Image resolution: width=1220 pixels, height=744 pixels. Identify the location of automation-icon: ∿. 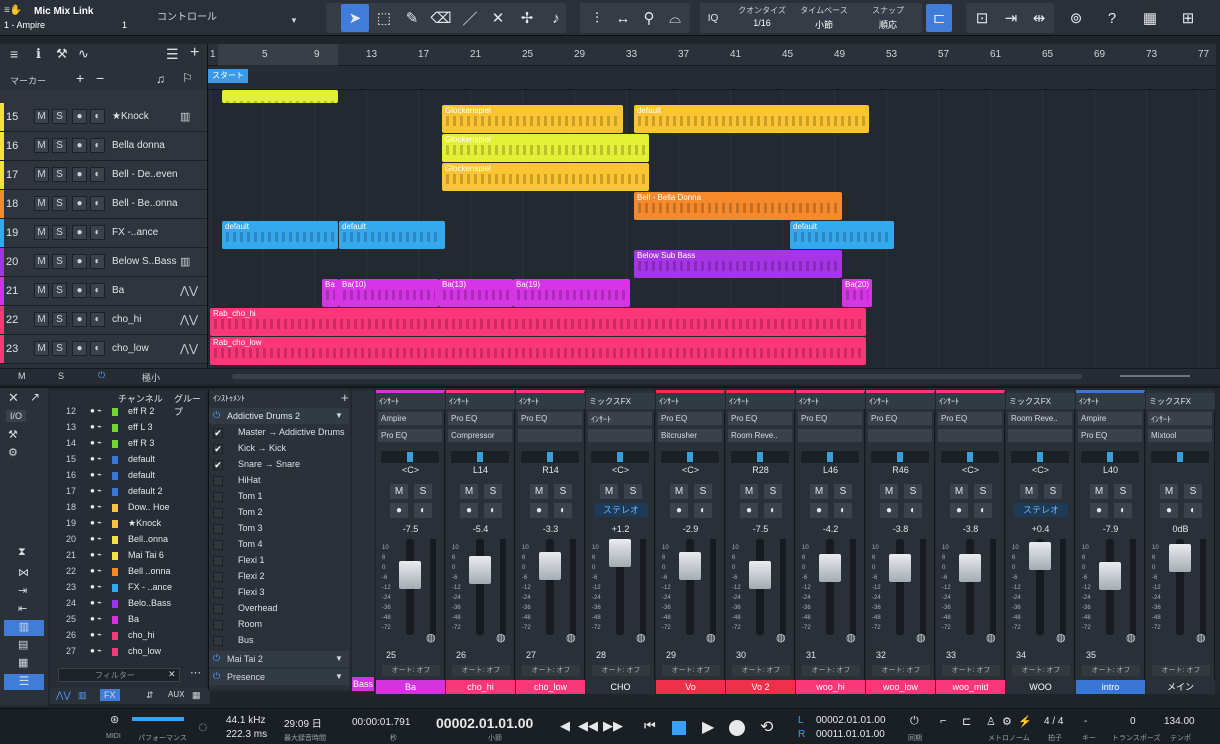
(83, 54).